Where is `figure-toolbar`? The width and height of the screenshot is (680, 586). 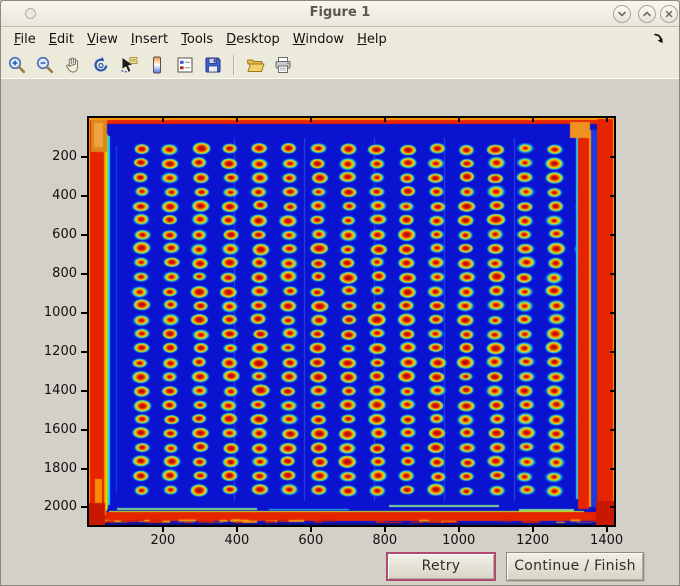 figure-toolbar is located at coordinates (340, 65).